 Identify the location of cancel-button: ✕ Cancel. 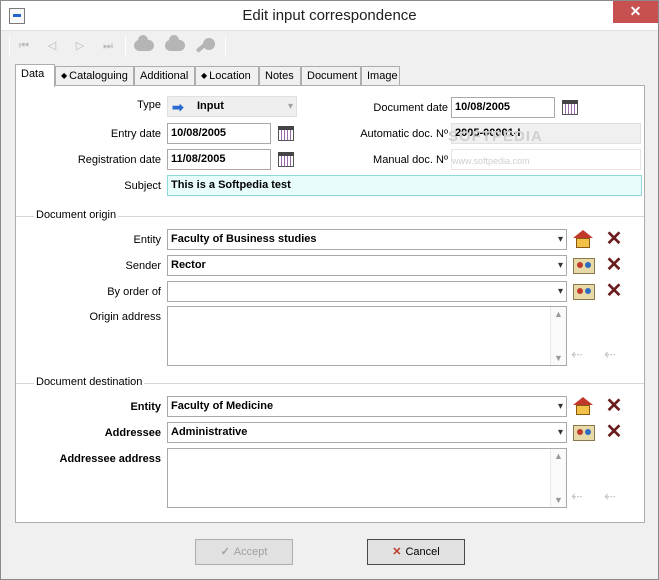
(416, 552).